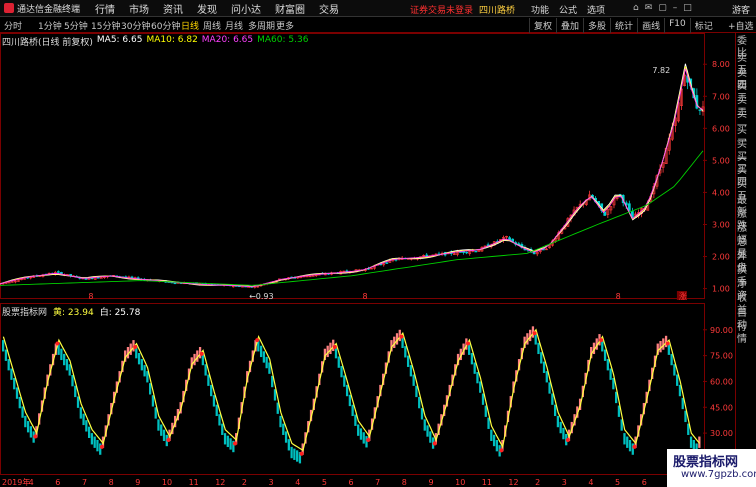 The height and width of the screenshot is (487, 756). Describe the element at coordinates (105, 25) in the screenshot. I see `period-15min: 15分钟` at that location.